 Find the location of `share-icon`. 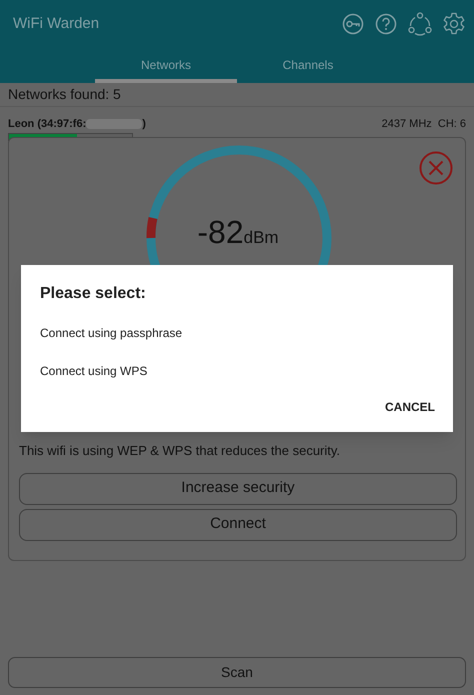

share-icon is located at coordinates (420, 24).